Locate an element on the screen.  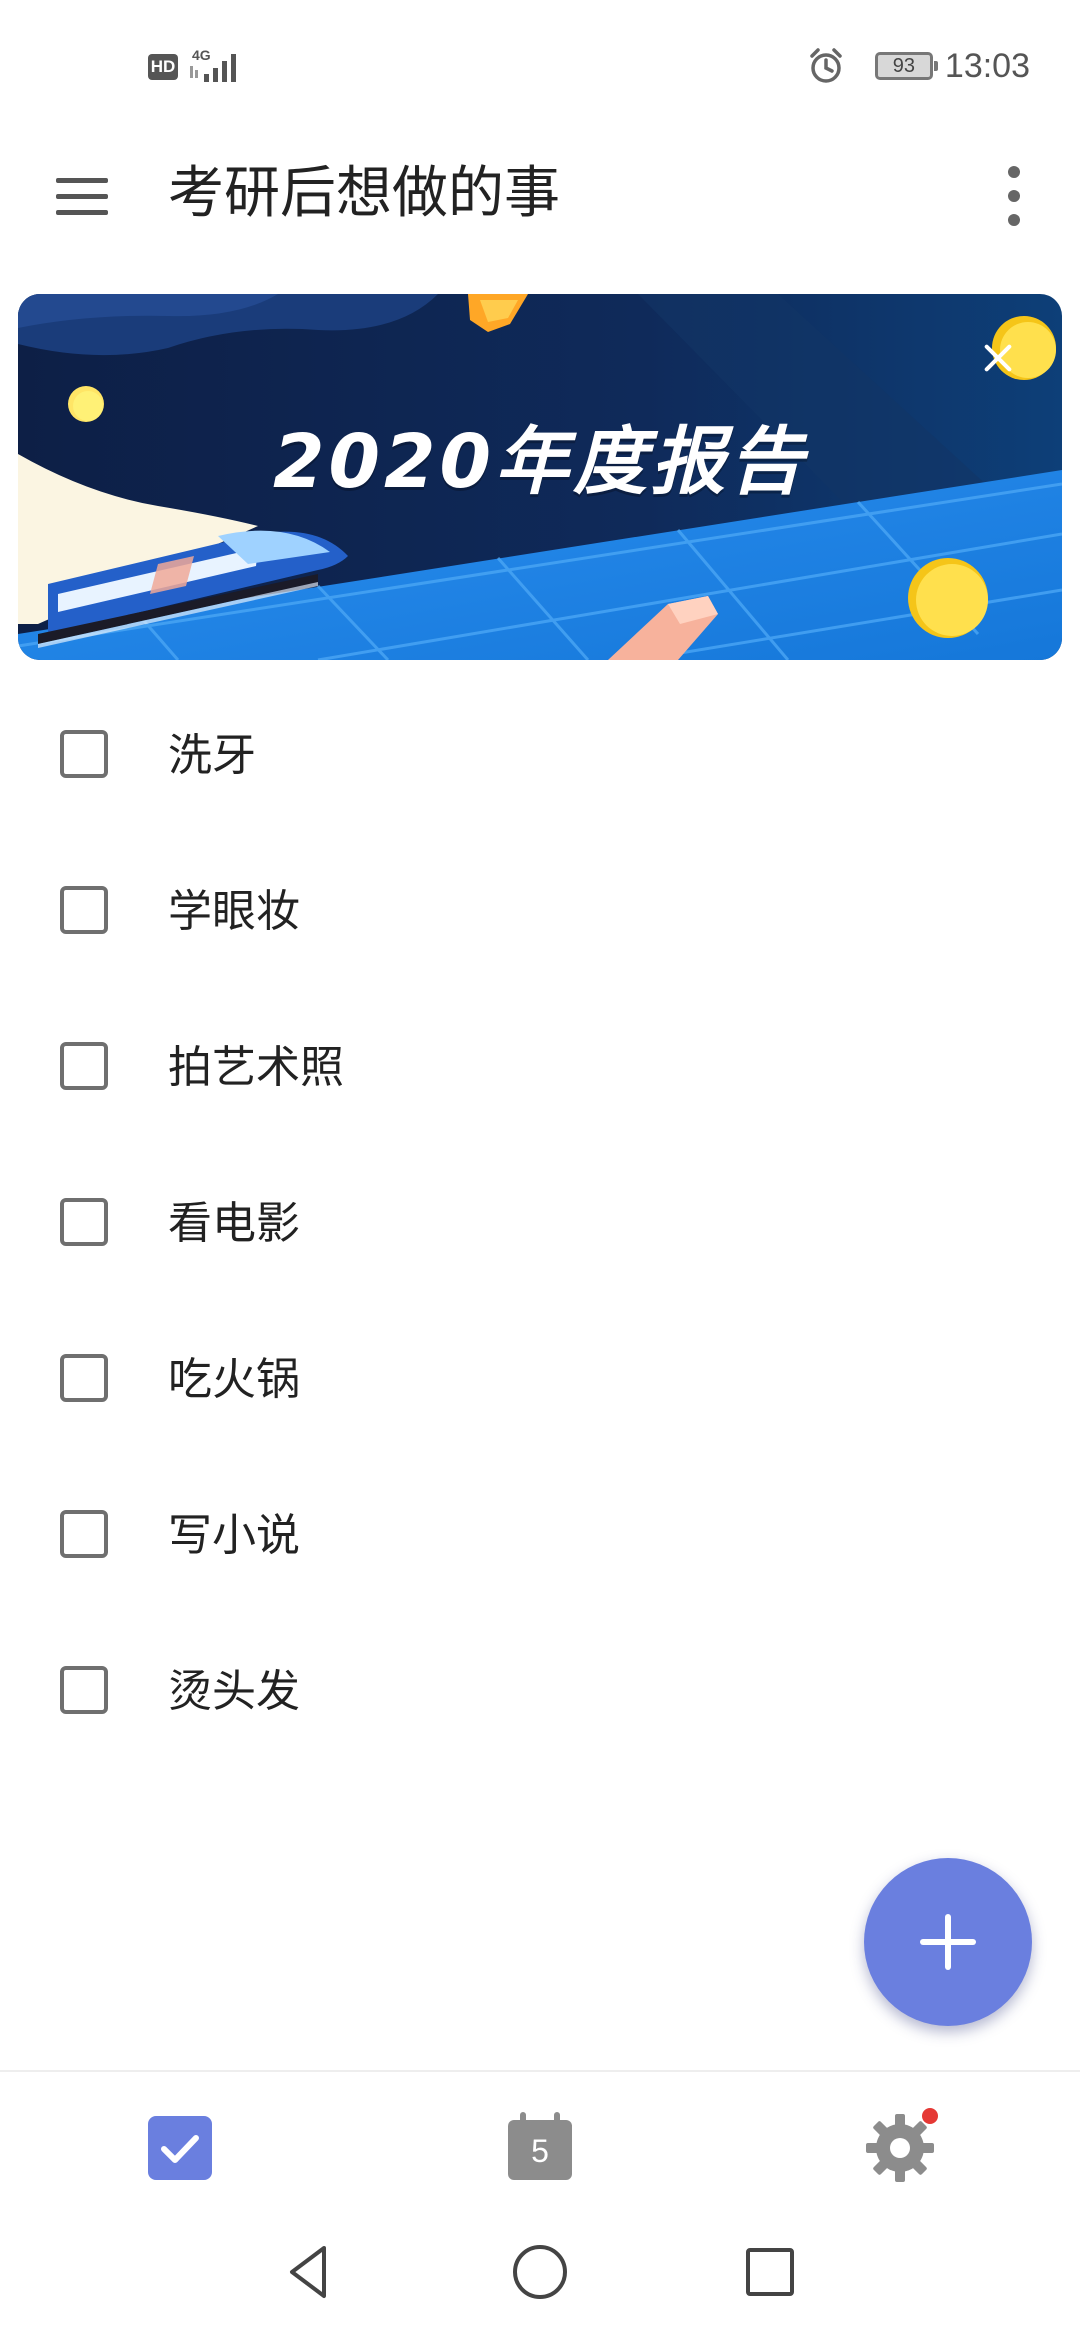
todo-checkbox-icon is located at coordinates (180, 2149).